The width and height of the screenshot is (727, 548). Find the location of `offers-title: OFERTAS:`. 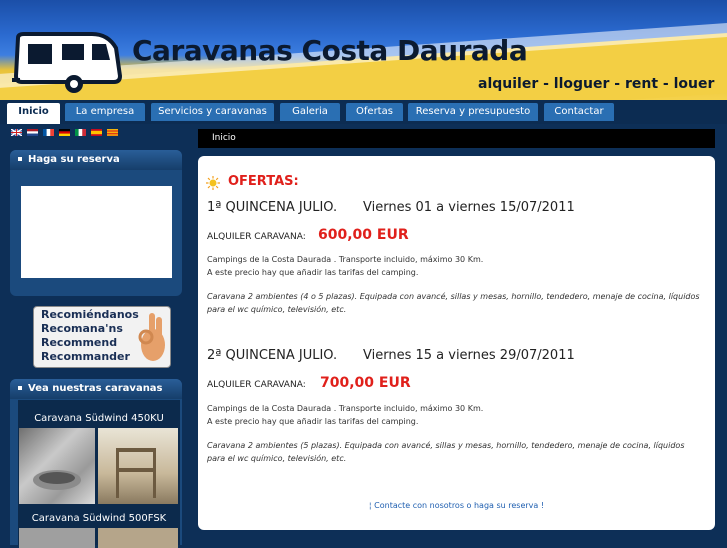

offers-title: OFERTAS: is located at coordinates (263, 181).